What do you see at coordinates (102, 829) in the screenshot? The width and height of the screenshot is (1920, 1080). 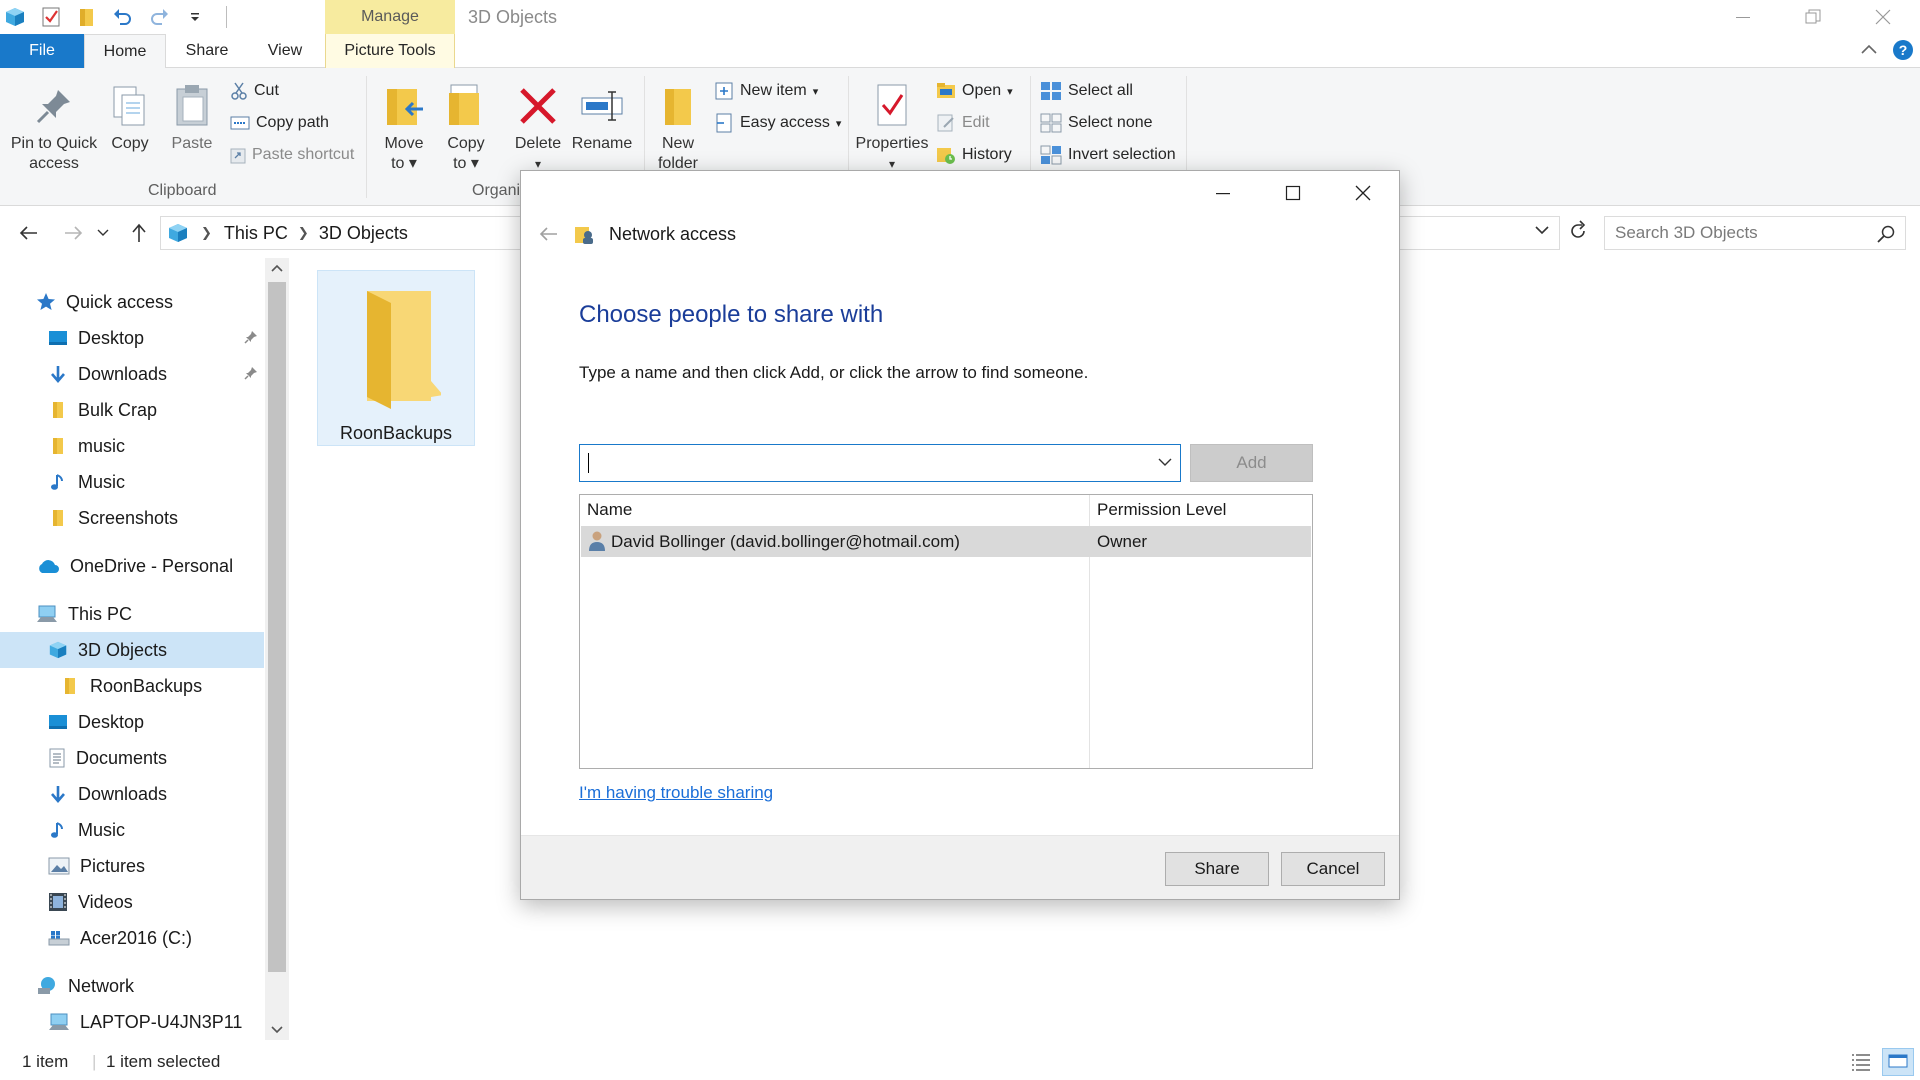 I see `nav-pc-music-label: Music` at bounding box center [102, 829].